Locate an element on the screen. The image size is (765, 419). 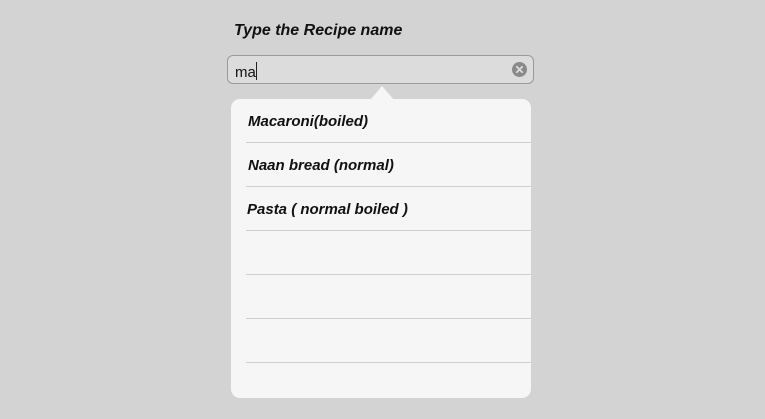
suggestion-item-pasta: Pasta ( normal boiled ) is located at coordinates (388, 209).